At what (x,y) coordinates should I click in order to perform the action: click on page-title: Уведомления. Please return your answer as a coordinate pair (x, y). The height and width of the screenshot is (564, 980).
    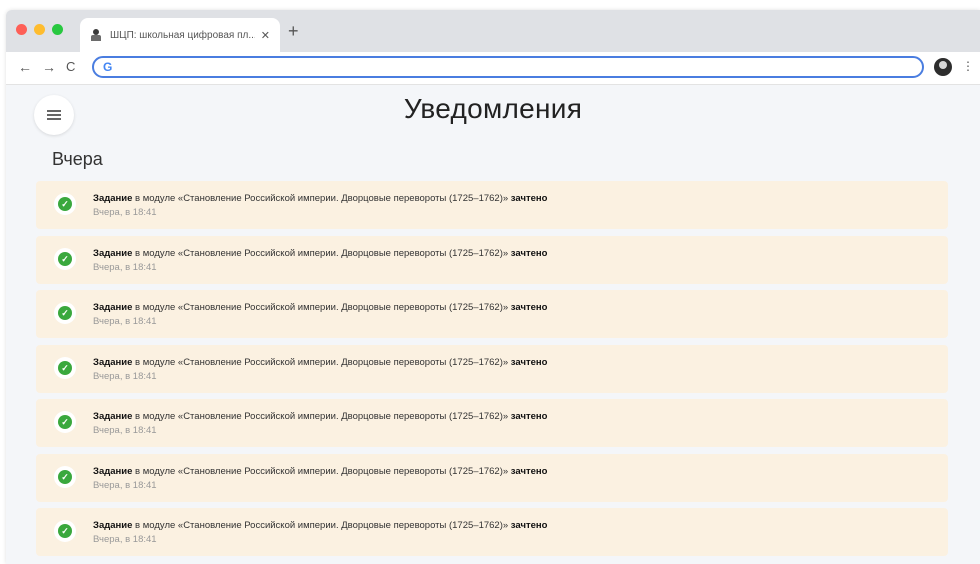
    Looking at the image, I should click on (493, 108).